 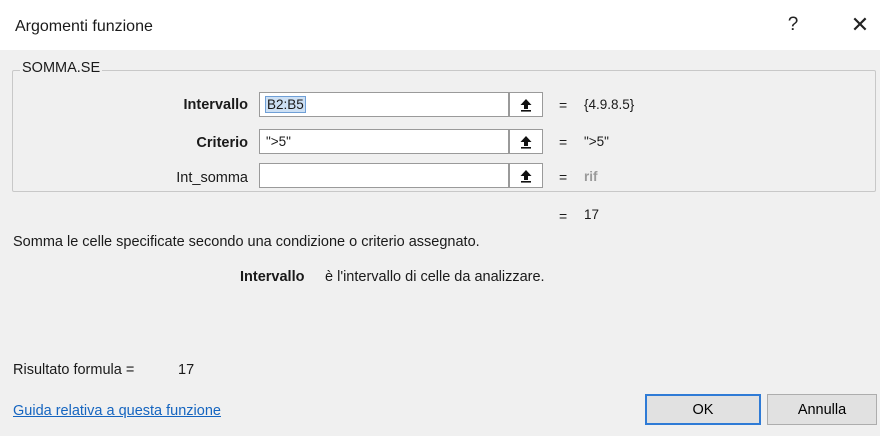 What do you see at coordinates (285, 104) in the screenshot?
I see `intervallo-value: B2:B5` at bounding box center [285, 104].